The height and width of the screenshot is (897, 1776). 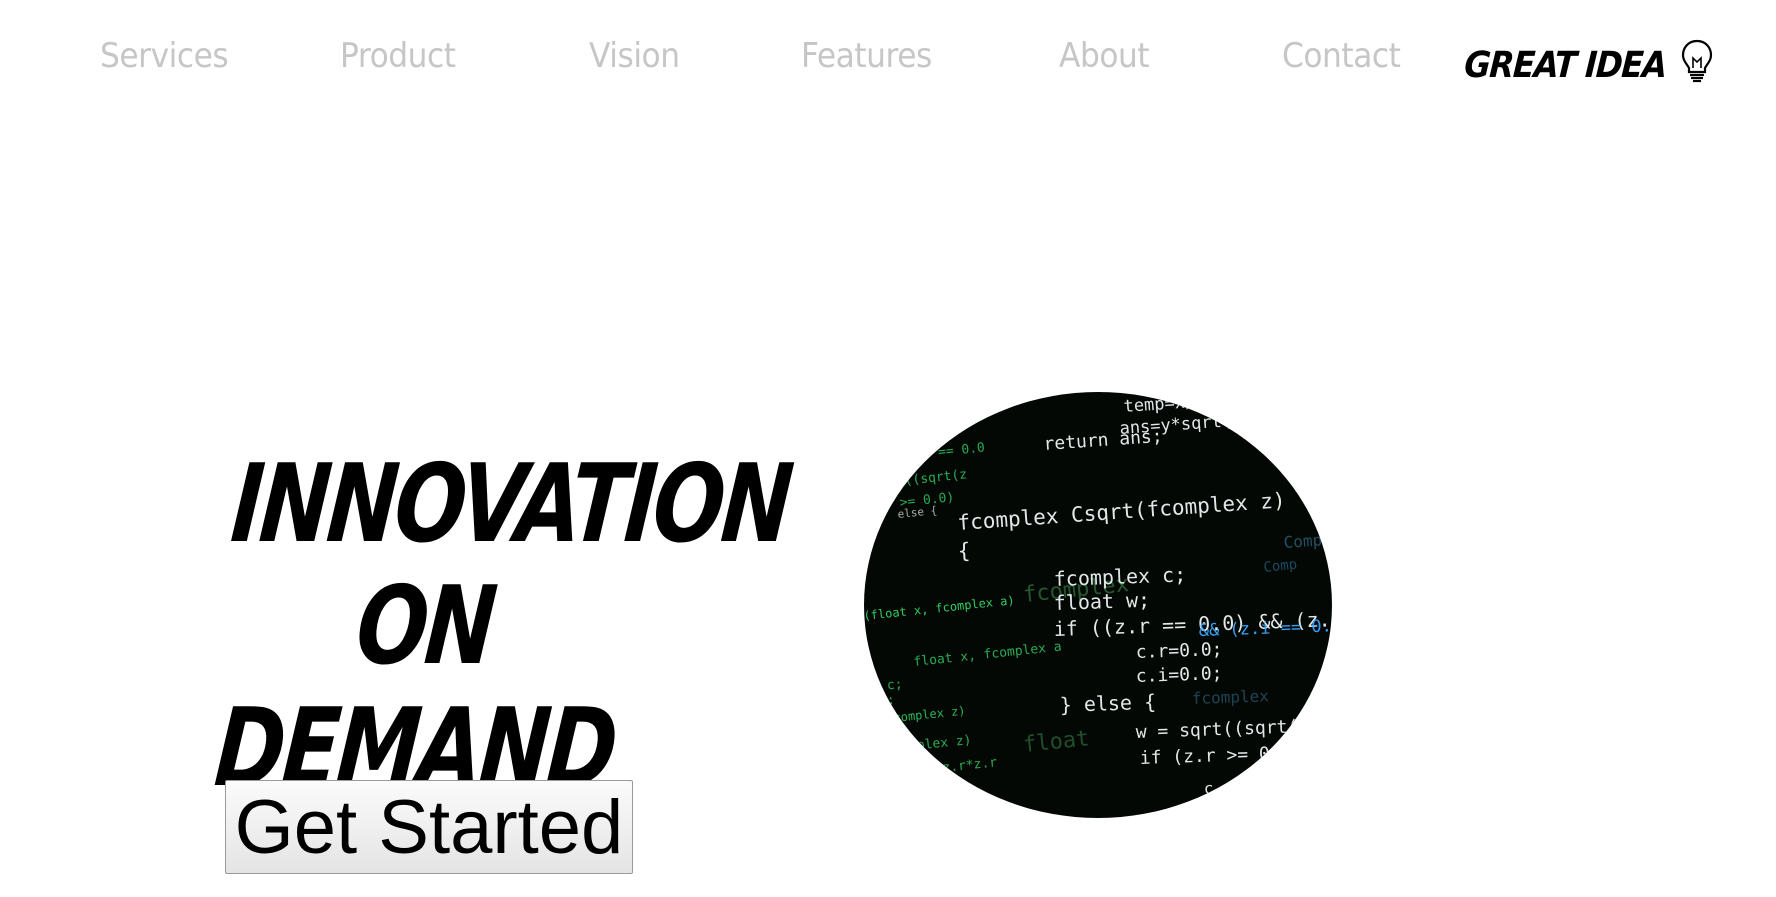 What do you see at coordinates (963, 551) in the screenshot?
I see `code-line: {` at bounding box center [963, 551].